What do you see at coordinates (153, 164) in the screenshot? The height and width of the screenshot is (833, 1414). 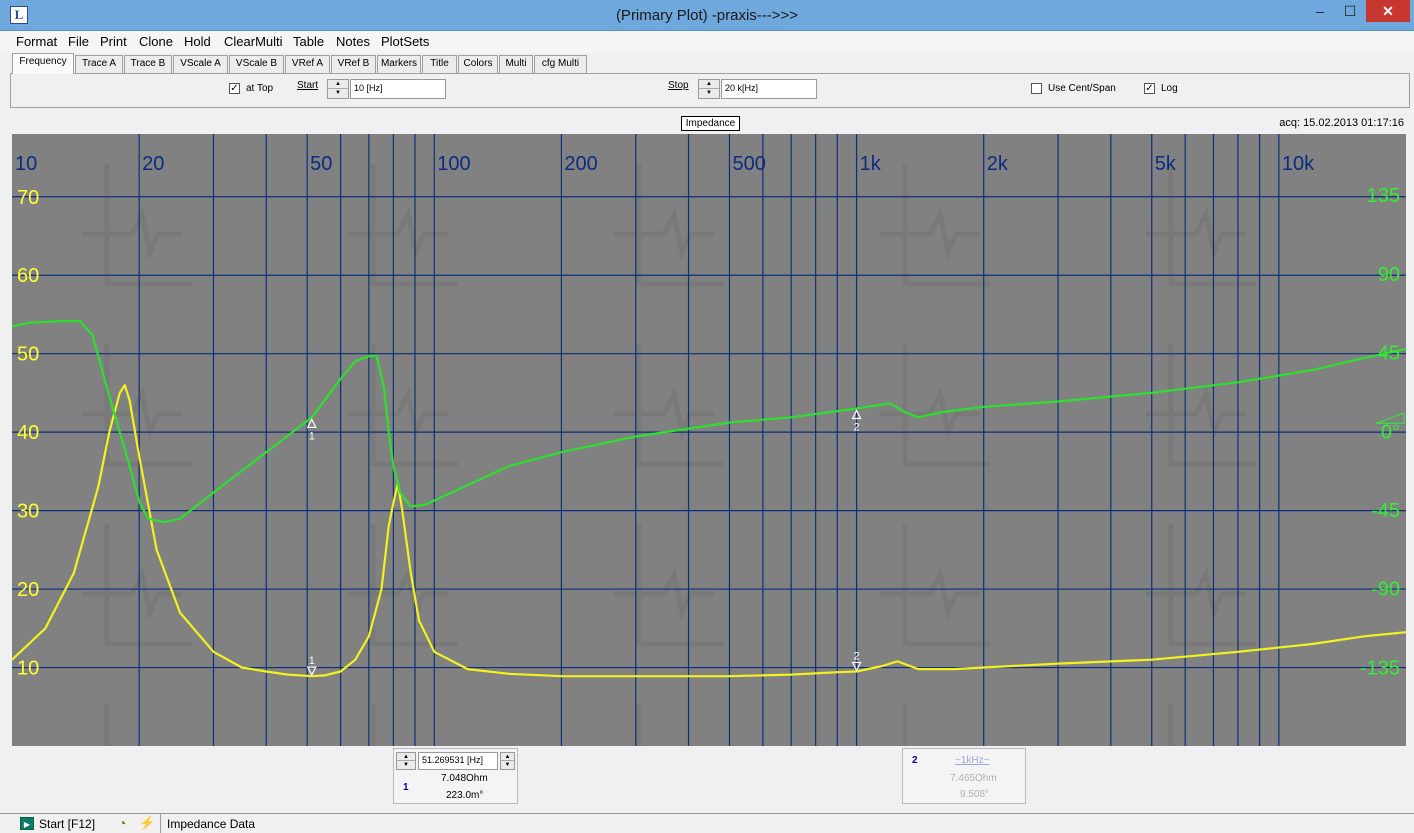 I see `x-tick-label: 20` at bounding box center [153, 164].